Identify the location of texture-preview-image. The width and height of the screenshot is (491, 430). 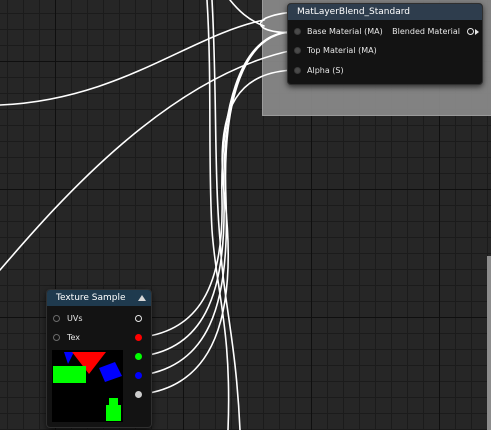
(87, 386).